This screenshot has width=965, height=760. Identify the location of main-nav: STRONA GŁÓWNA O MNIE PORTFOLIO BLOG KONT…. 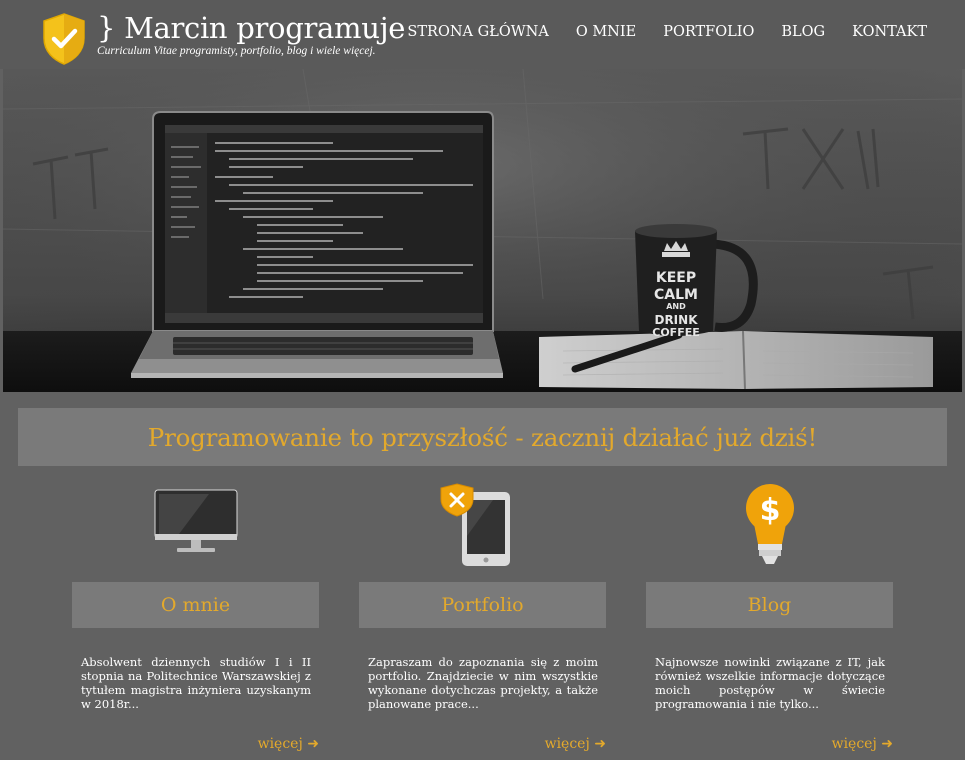
(667, 32).